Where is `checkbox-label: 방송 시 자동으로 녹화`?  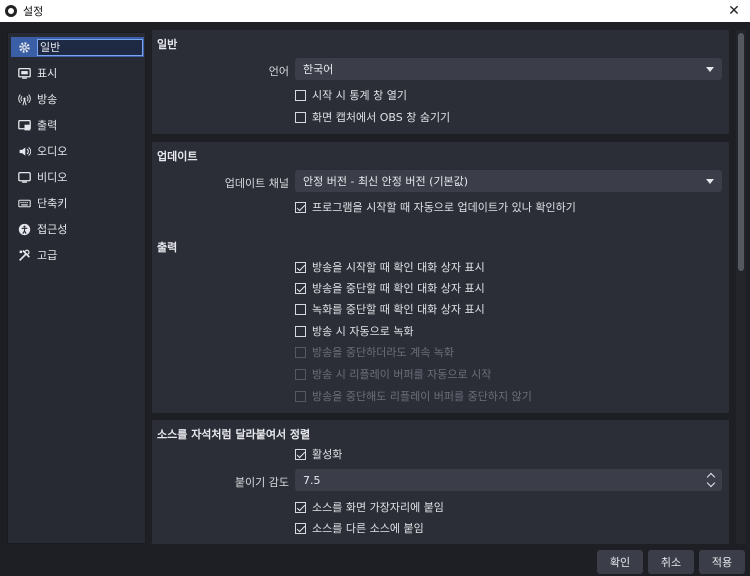 checkbox-label: 방송 시 자동으로 녹화 is located at coordinates (363, 331).